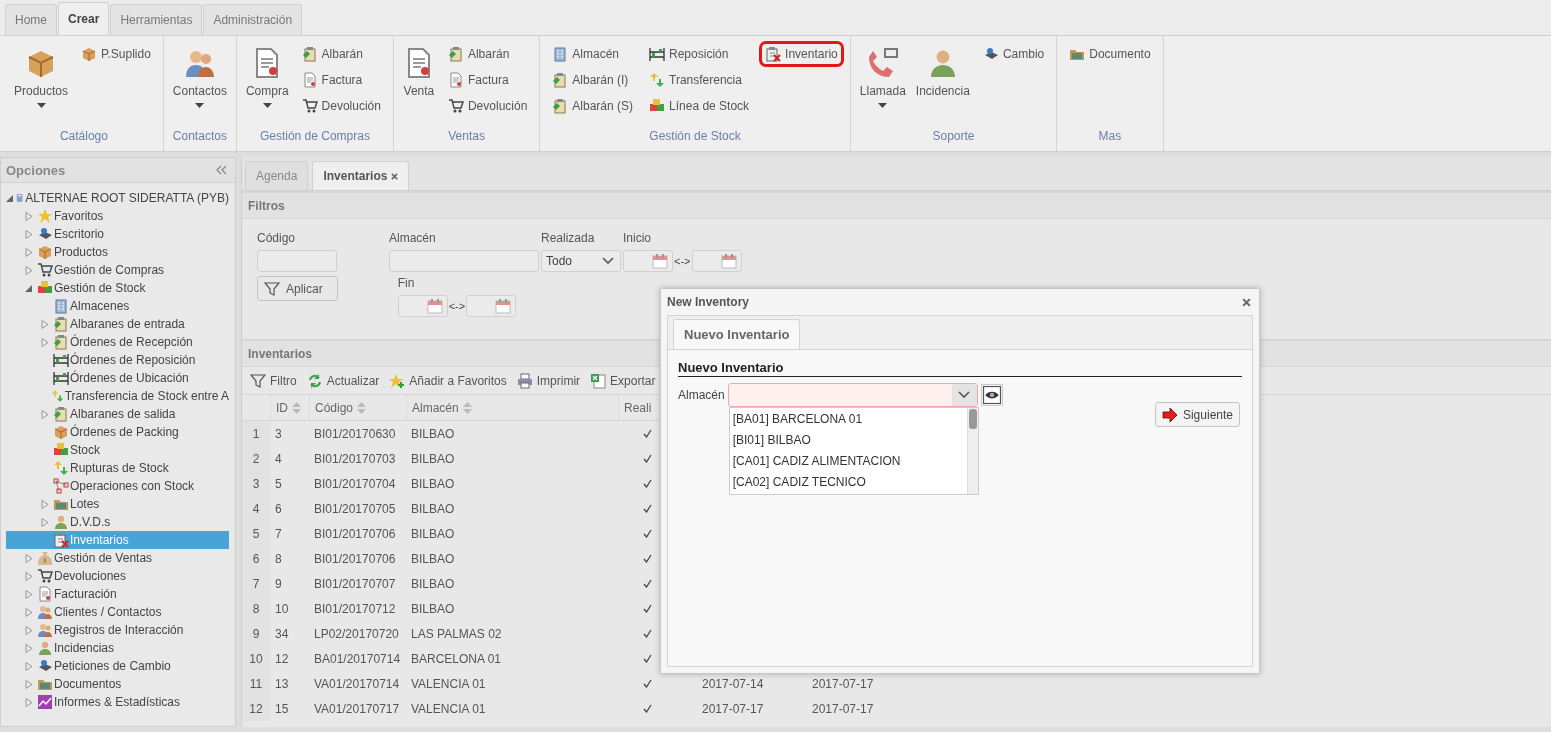  I want to click on tree-item: Escritorio, so click(117, 234).